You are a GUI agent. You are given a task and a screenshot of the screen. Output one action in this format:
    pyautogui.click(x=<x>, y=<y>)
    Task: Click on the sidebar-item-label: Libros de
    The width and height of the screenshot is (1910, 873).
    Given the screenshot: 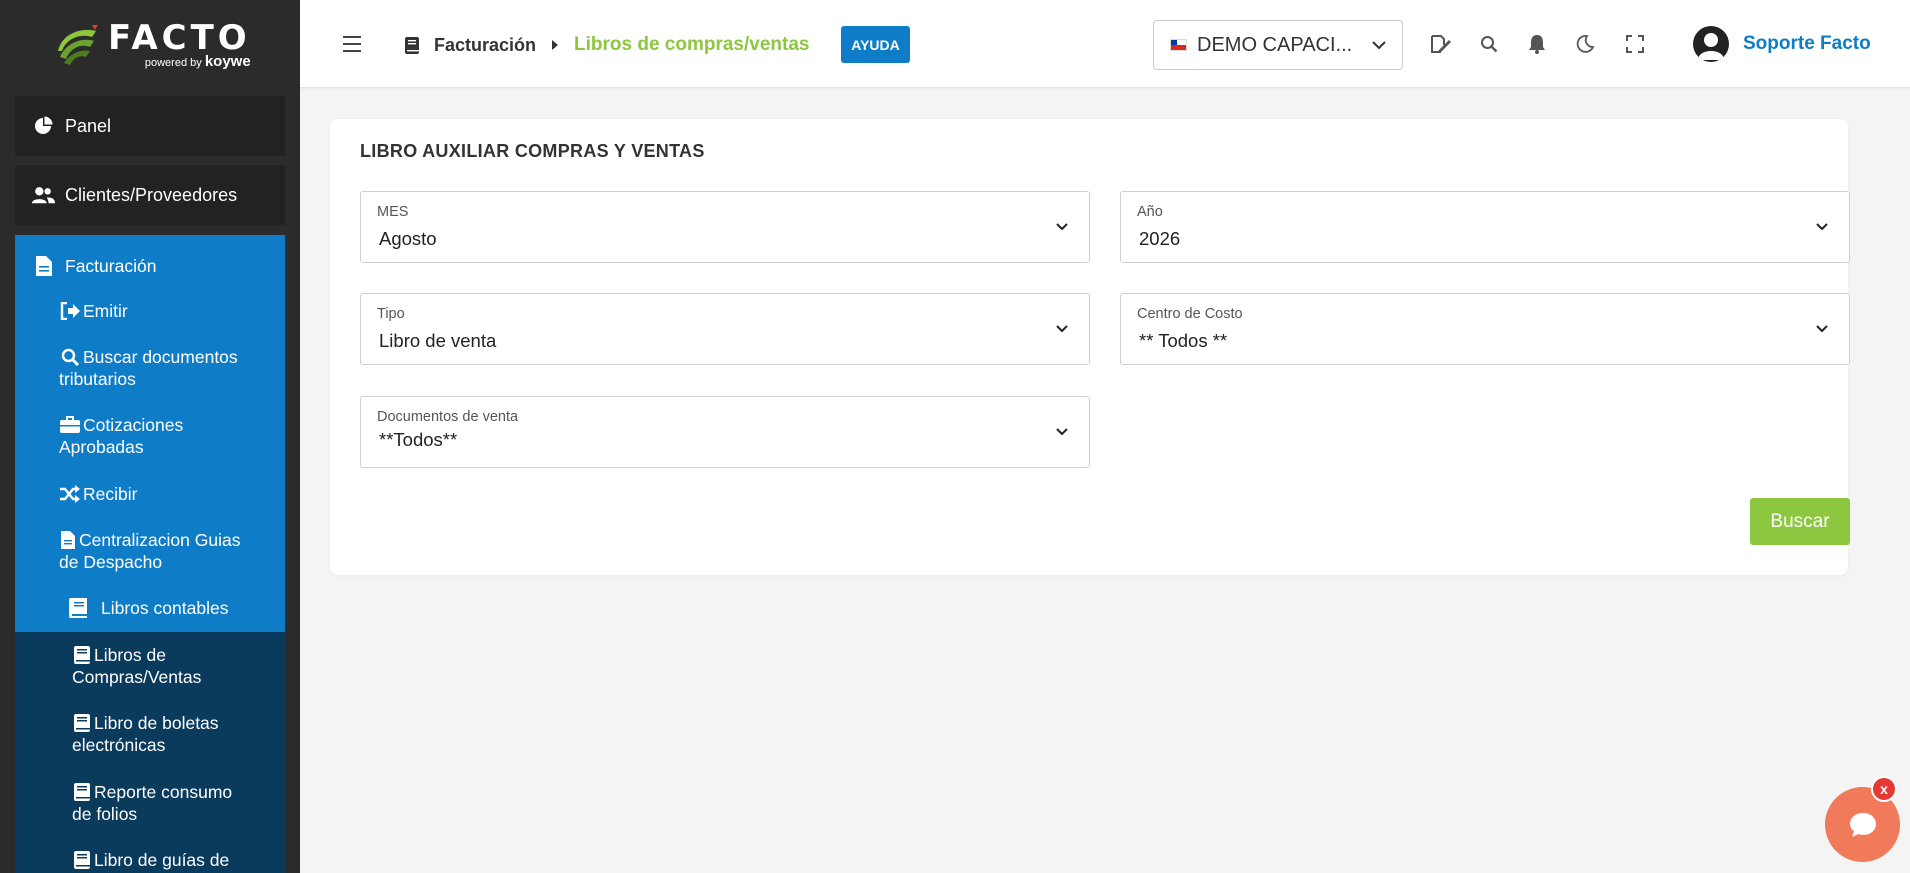 What is the action you would take?
    pyautogui.click(x=130, y=655)
    